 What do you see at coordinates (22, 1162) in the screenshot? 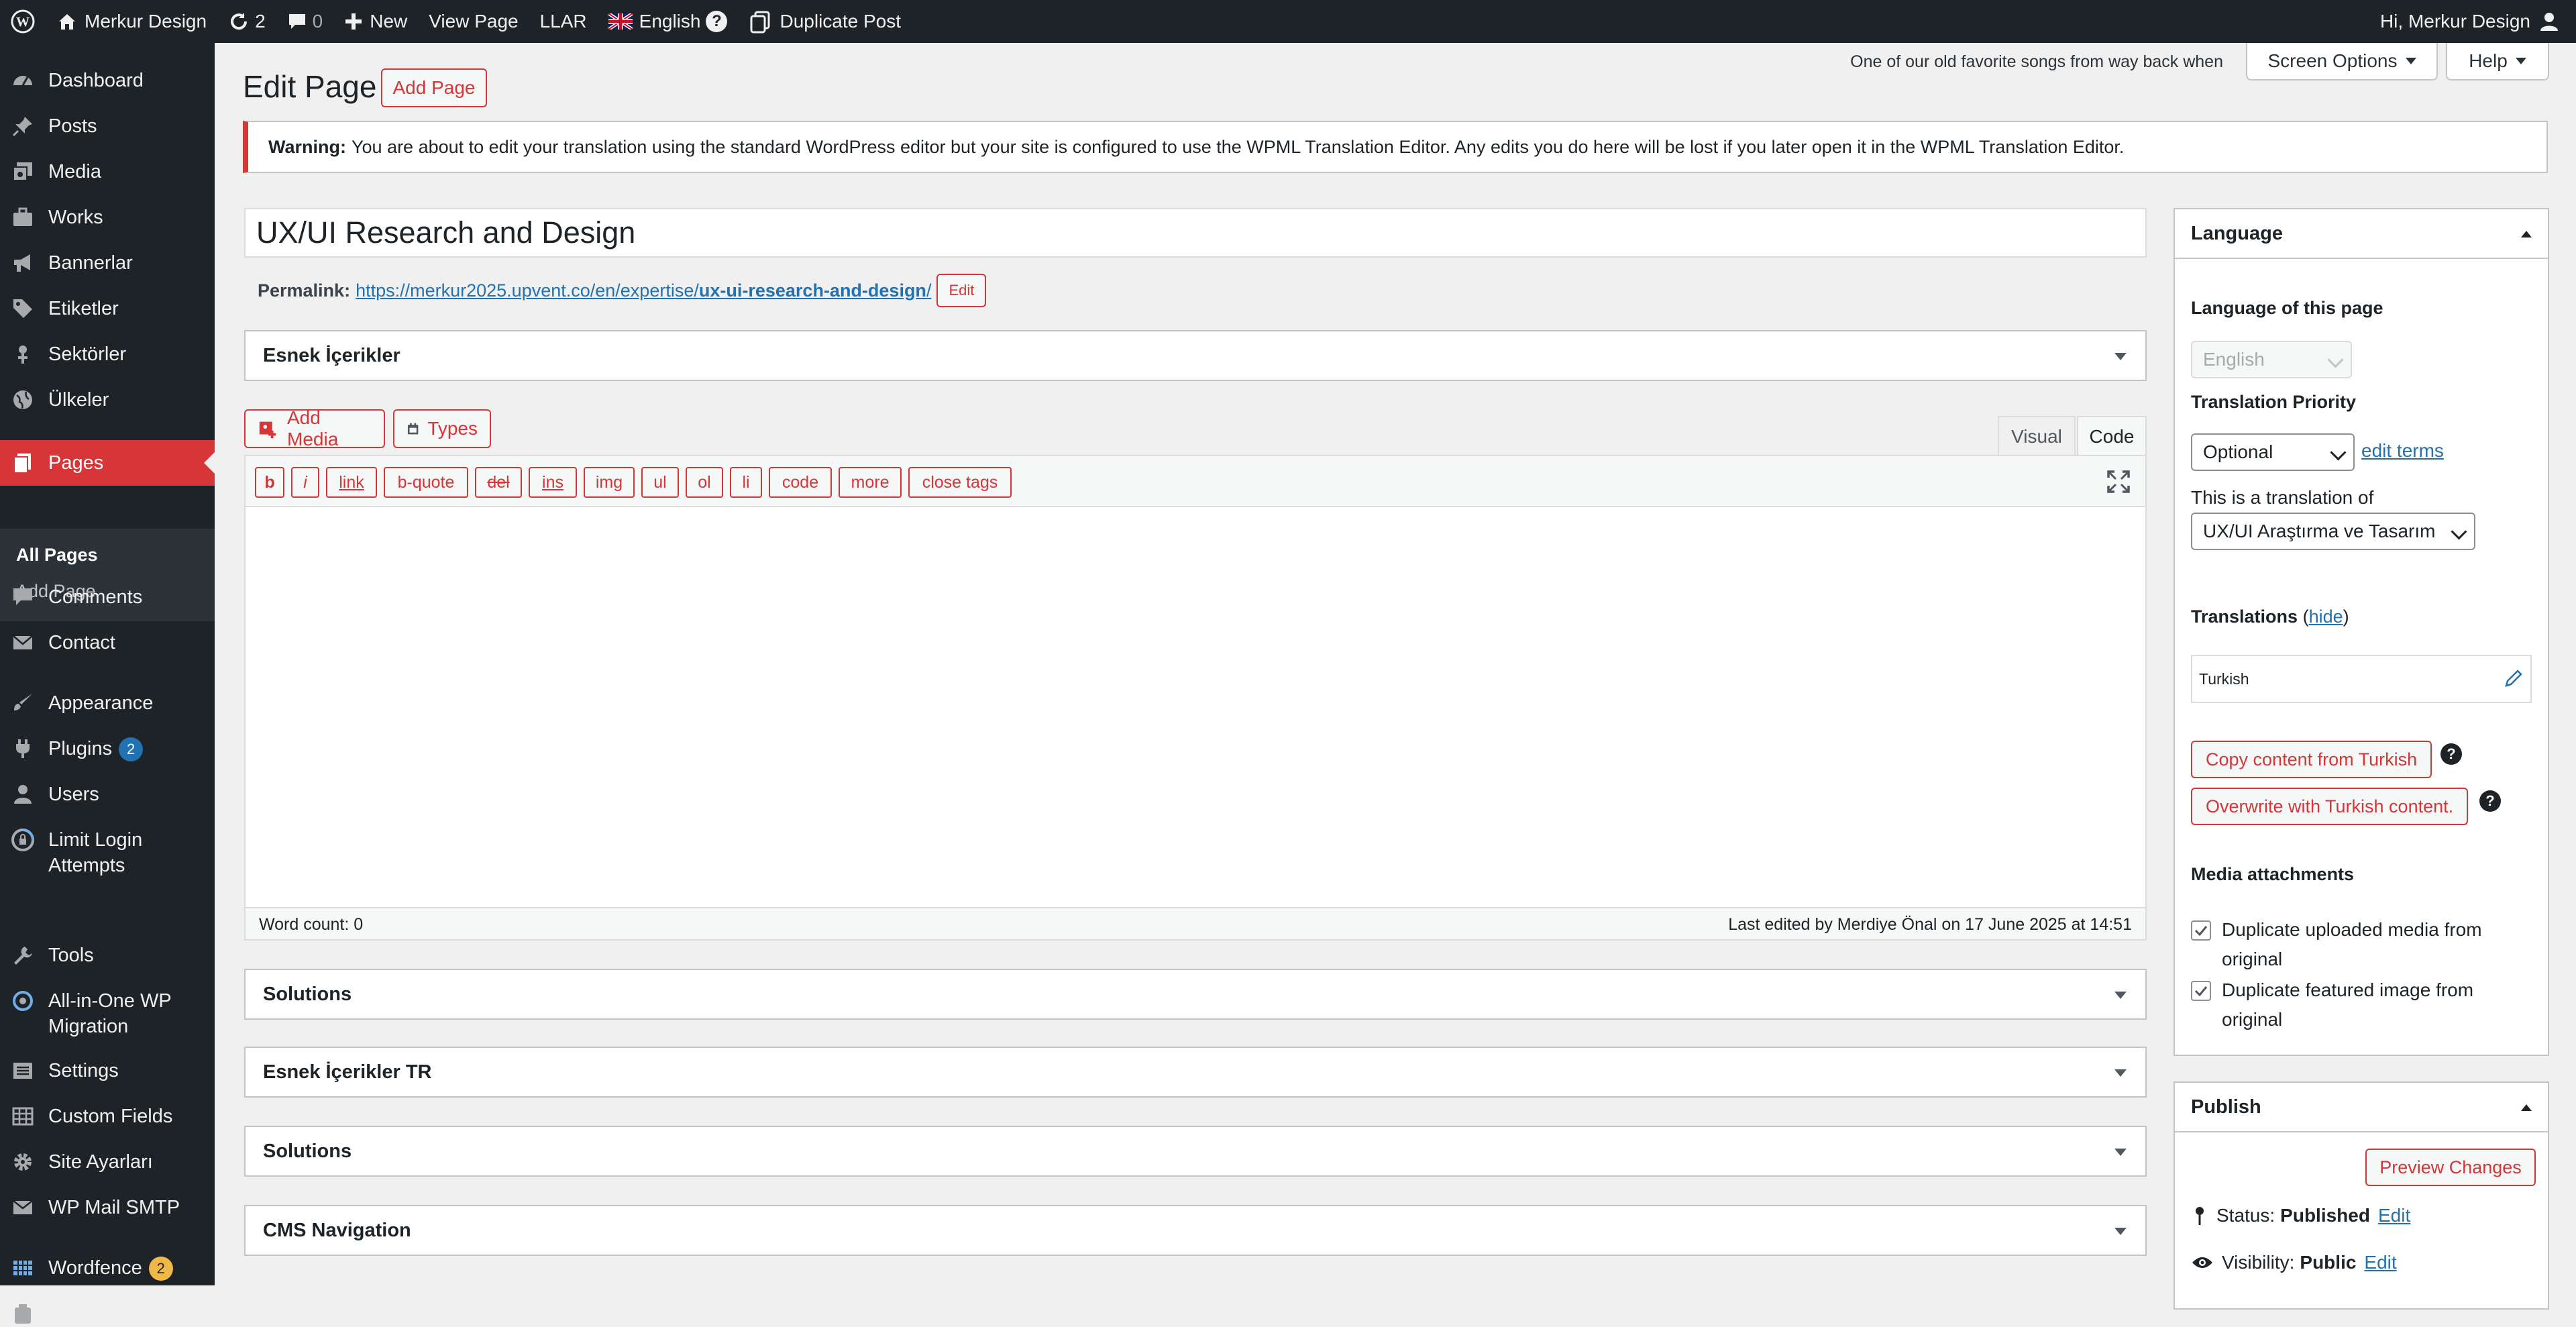
I see `gear-icon` at bounding box center [22, 1162].